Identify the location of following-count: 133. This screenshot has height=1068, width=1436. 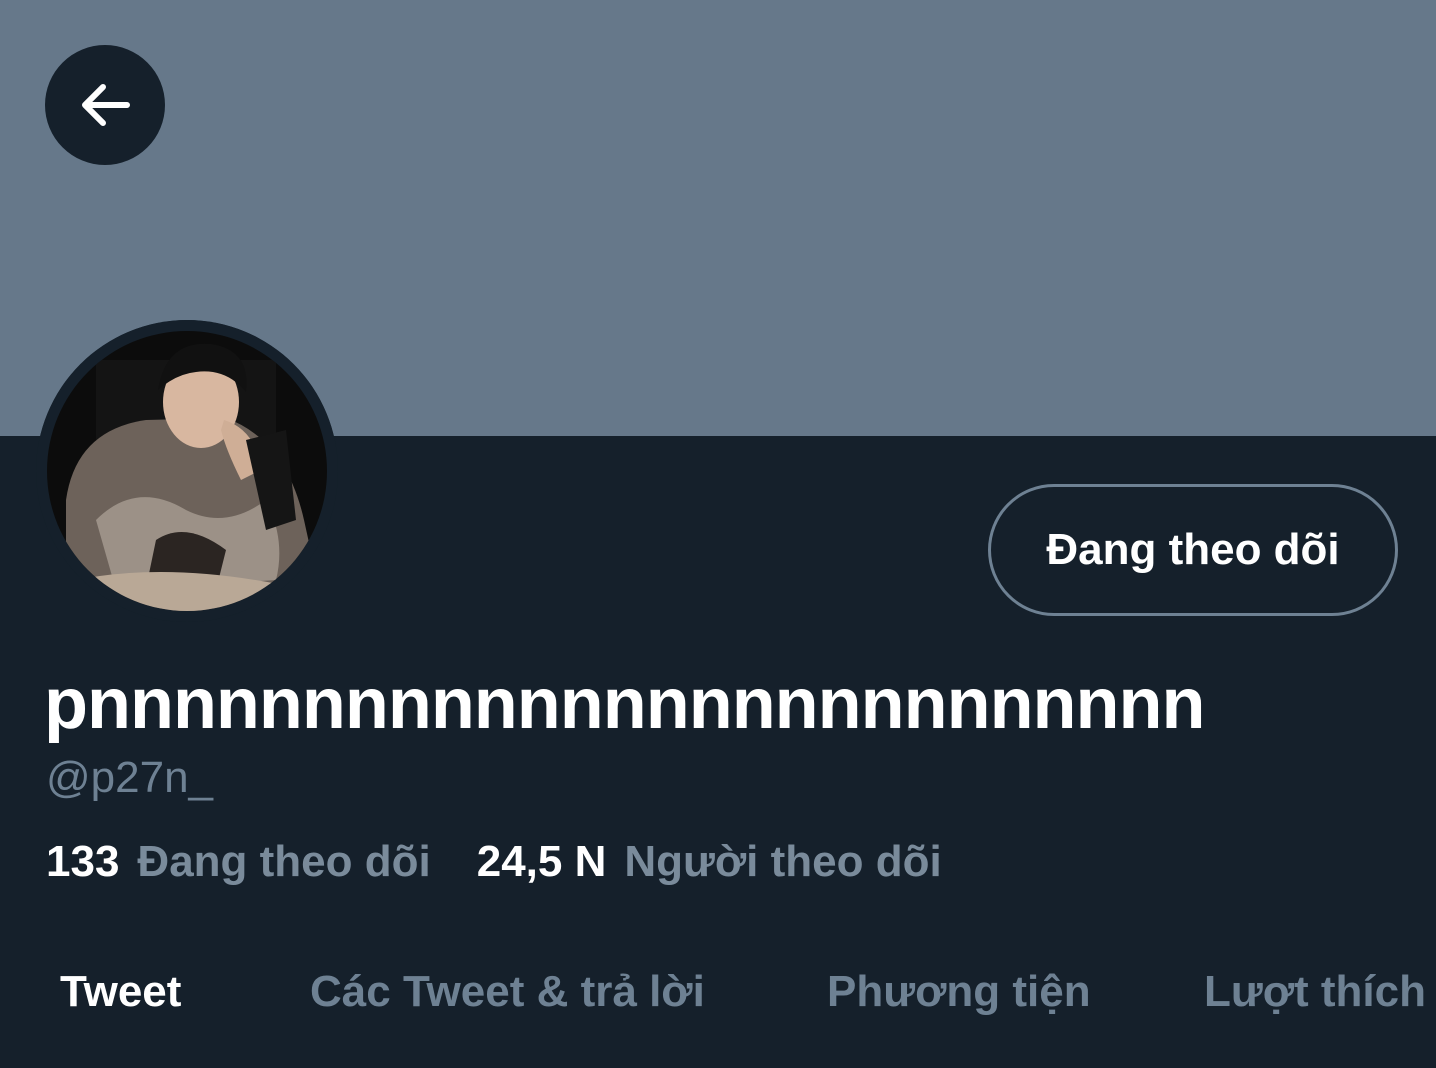
(83, 861).